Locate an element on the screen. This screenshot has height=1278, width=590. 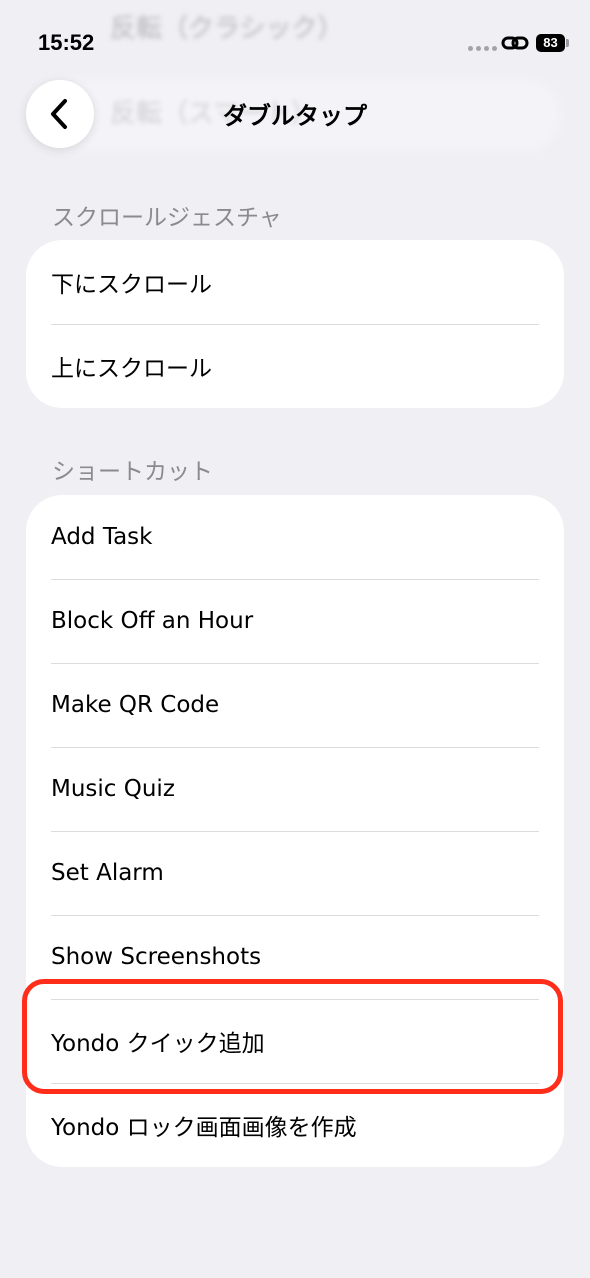
scroll-gesture-list: 下にスクロール 上にスクロール is located at coordinates (295, 324).